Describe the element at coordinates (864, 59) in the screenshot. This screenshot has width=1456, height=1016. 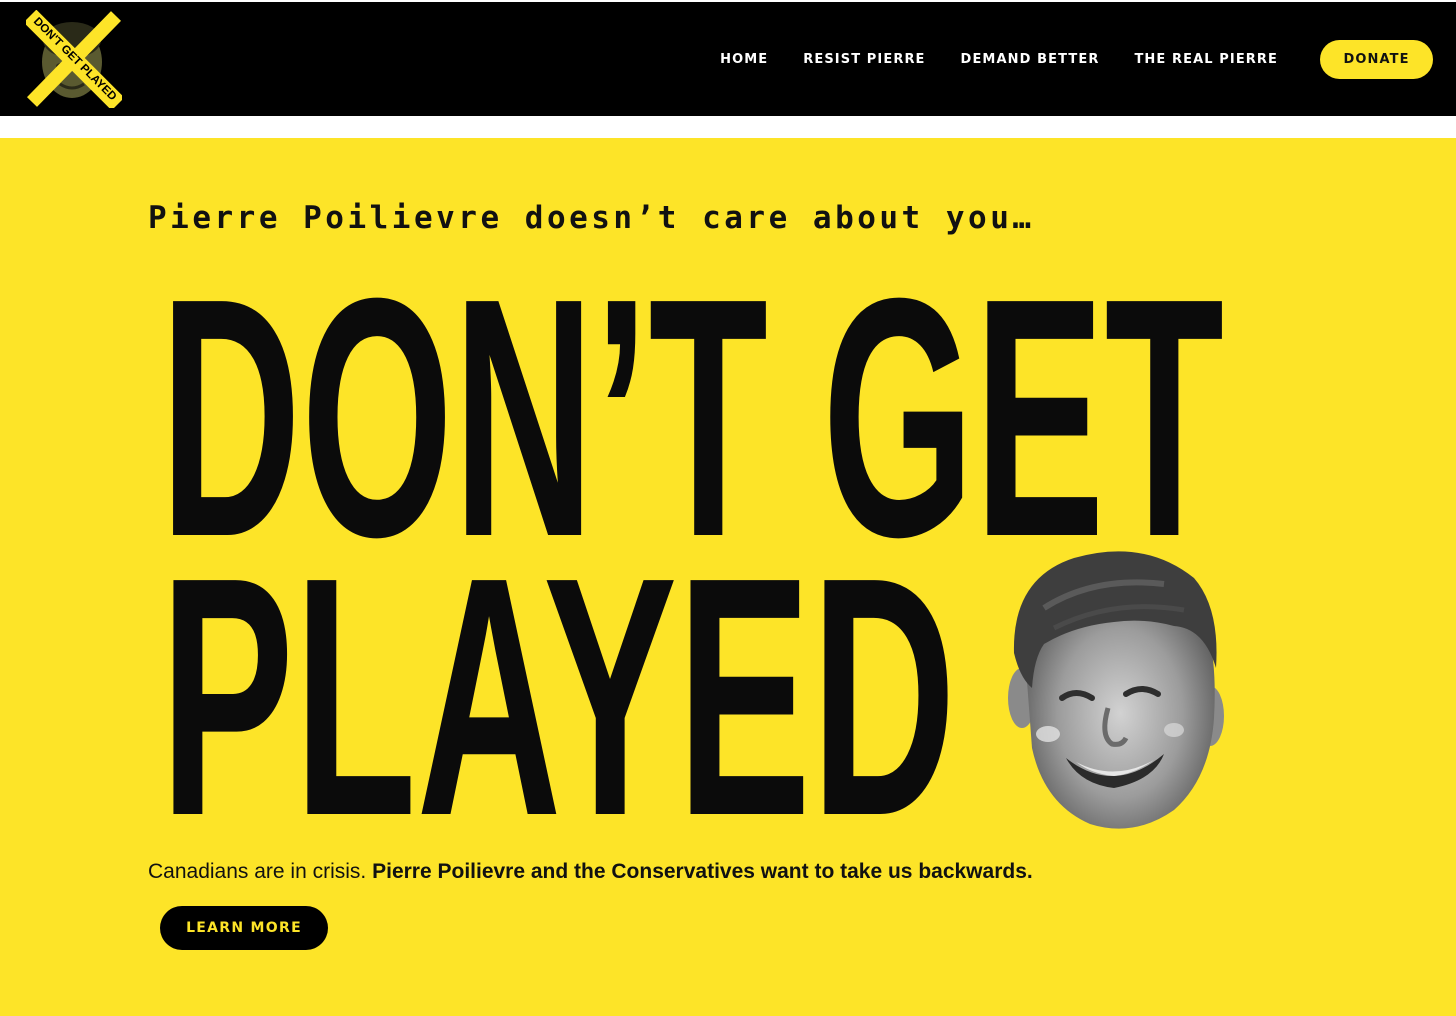
I see `nav-resist-pierre: RESIST PIERRE` at that location.